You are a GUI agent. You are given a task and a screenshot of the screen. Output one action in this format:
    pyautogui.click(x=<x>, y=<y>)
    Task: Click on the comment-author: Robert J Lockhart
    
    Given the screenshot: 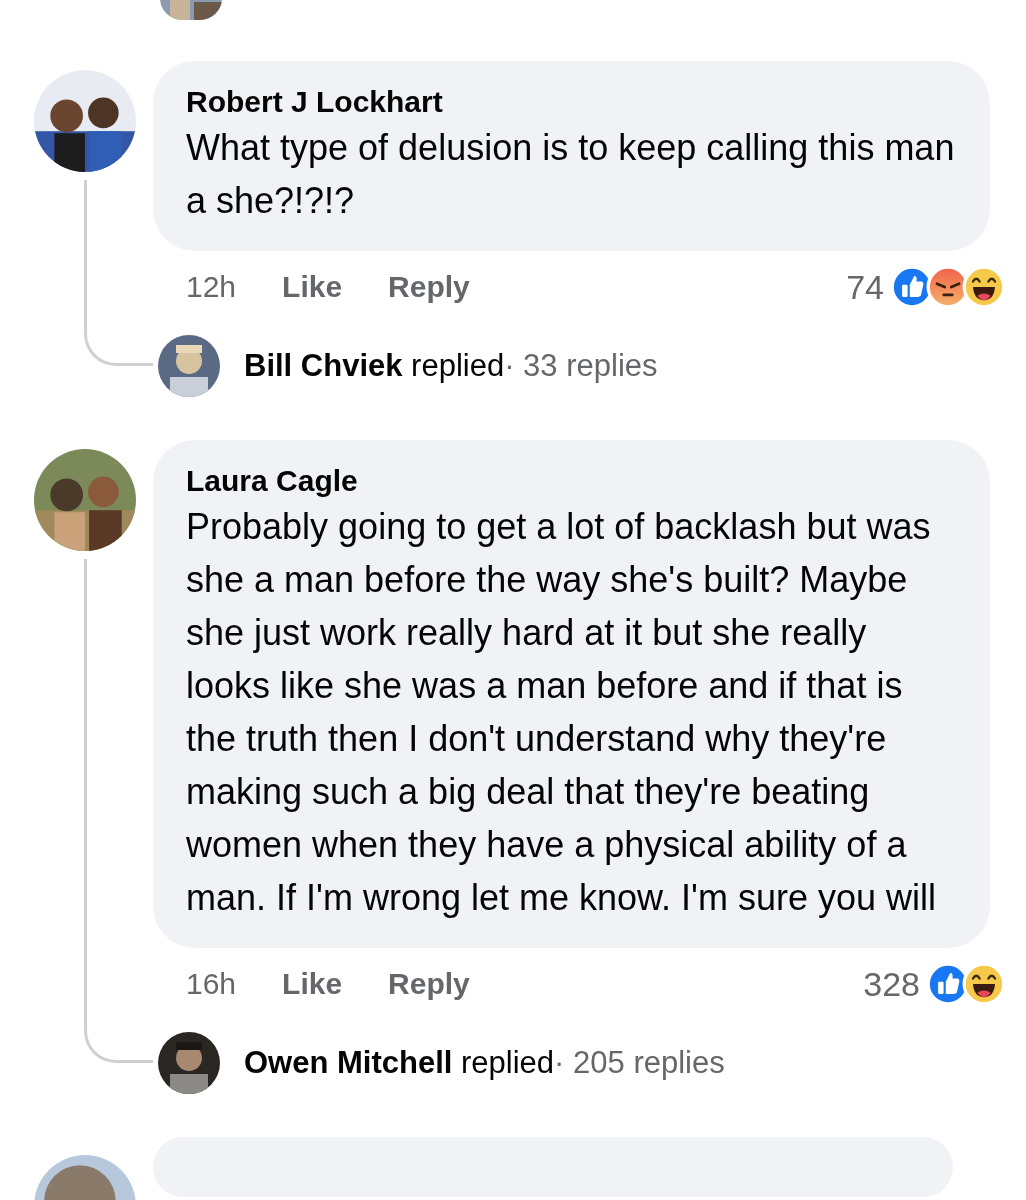 What is the action you would take?
    pyautogui.click(x=315, y=102)
    